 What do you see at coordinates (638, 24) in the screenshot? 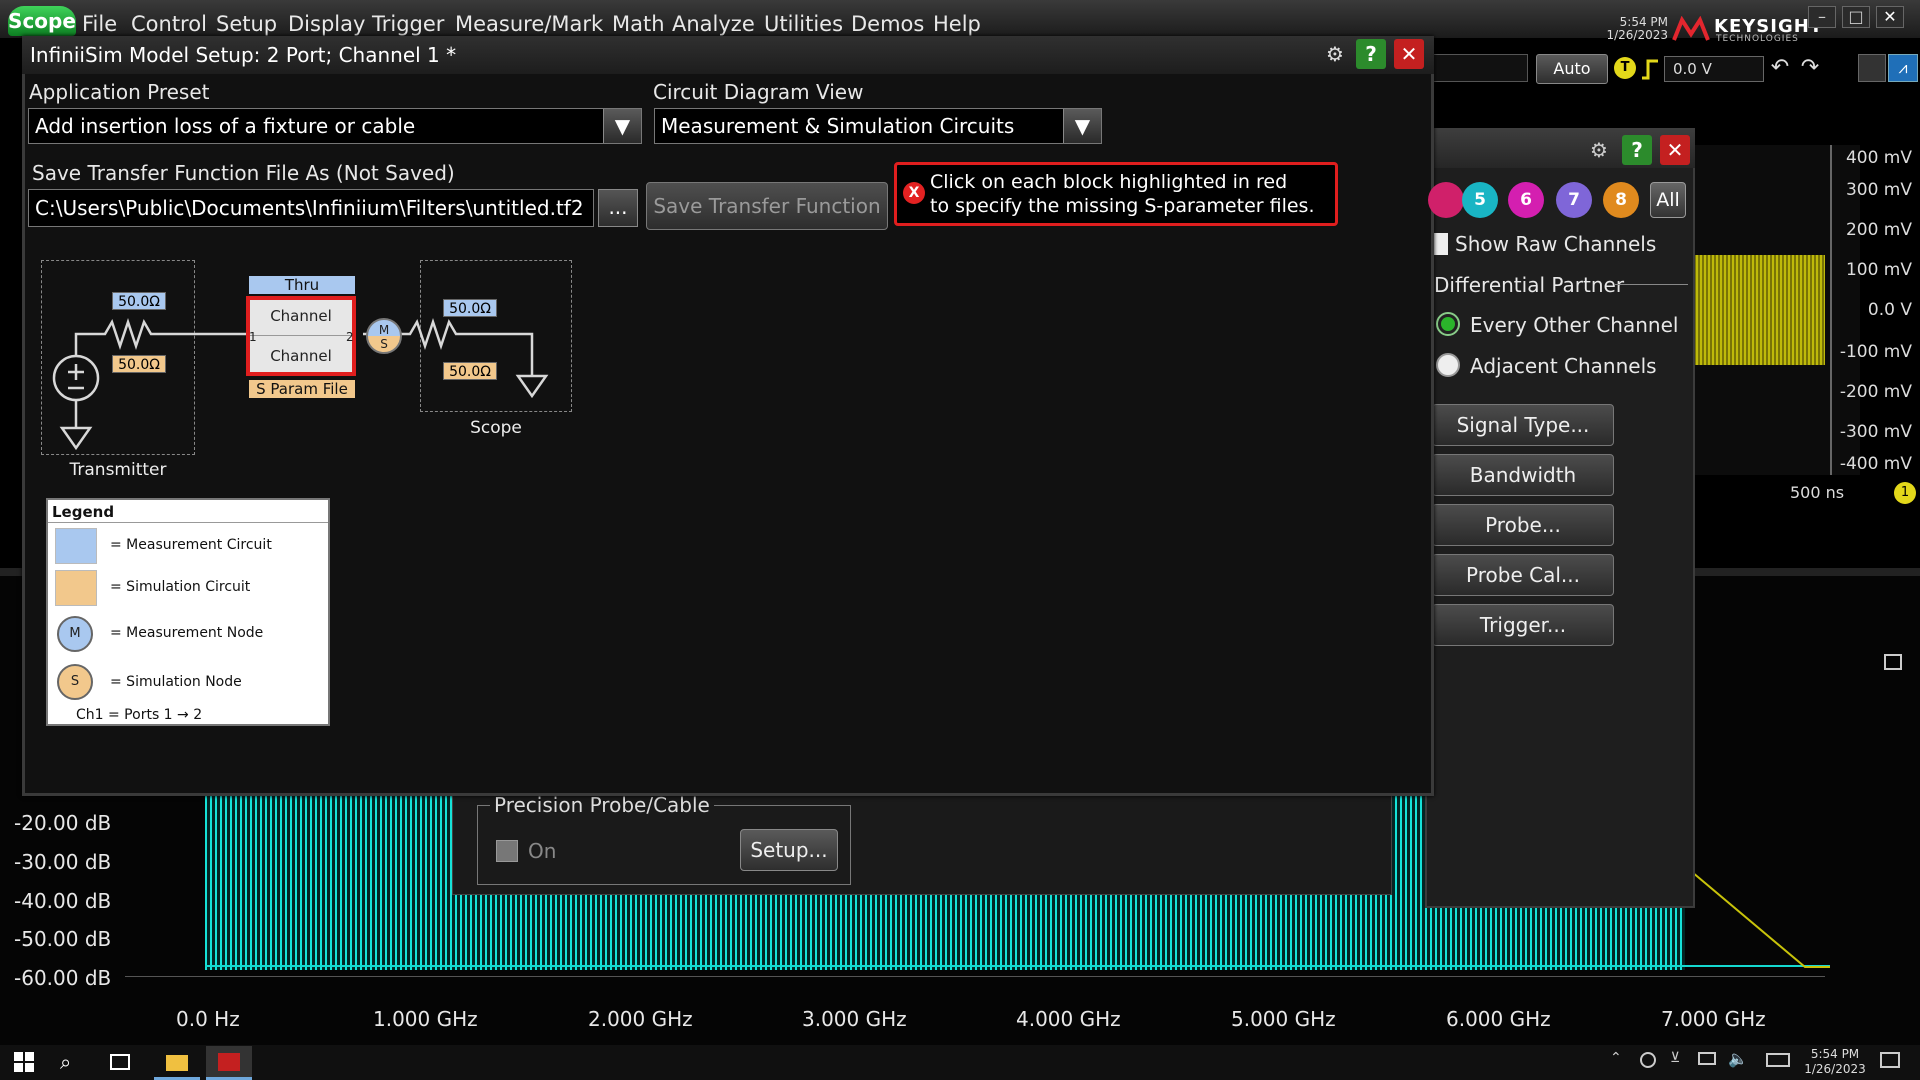
I see `menu-math: Math` at bounding box center [638, 24].